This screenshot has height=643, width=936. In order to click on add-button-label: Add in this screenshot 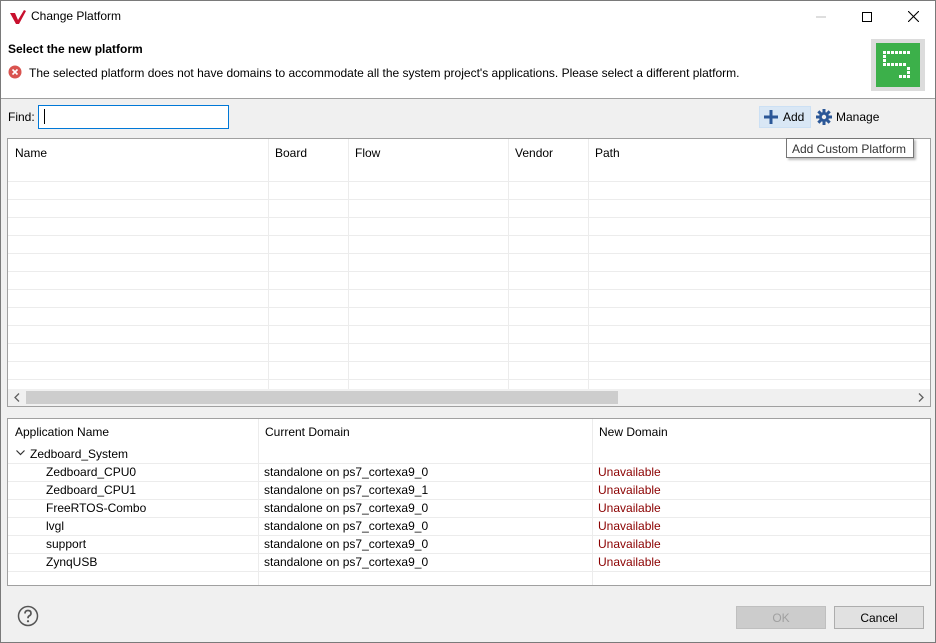, I will do `click(794, 117)`.